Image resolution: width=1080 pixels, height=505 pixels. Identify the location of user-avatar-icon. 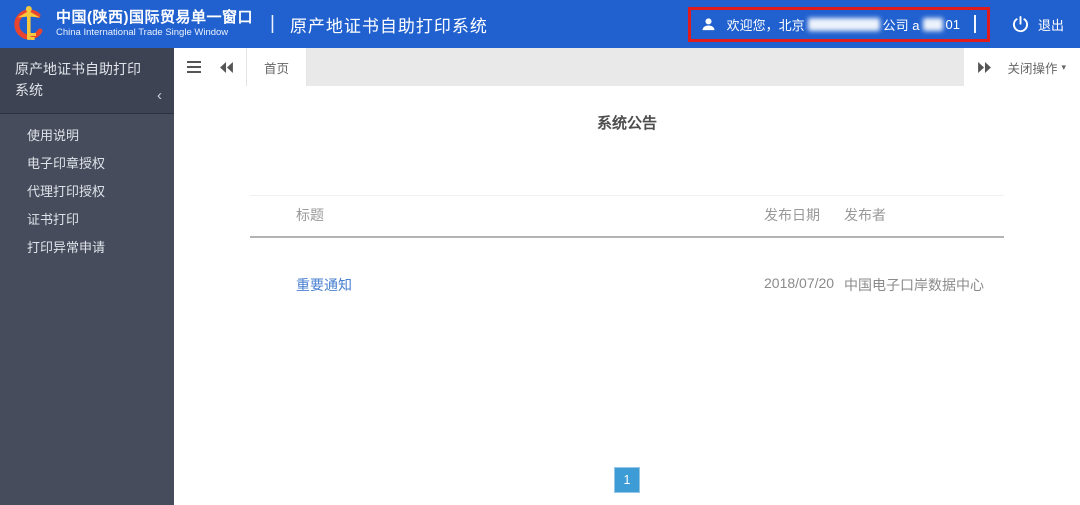
(708, 24).